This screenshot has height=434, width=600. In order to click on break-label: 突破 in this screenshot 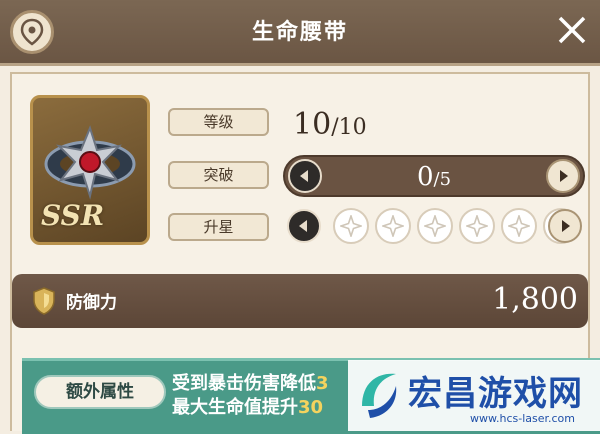, I will do `click(218, 175)`.